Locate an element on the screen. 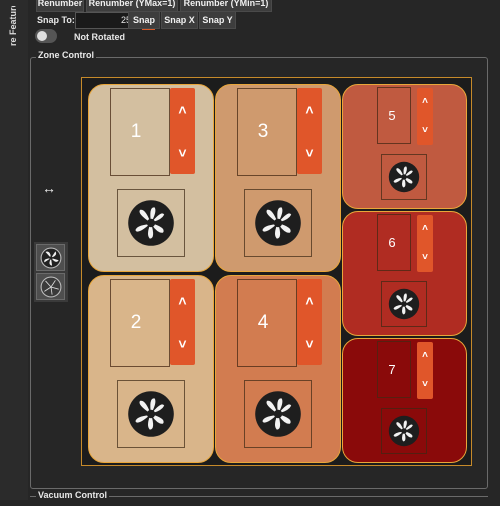 This screenshot has height=506, width=500. zone-1-fan is located at coordinates (151, 223).